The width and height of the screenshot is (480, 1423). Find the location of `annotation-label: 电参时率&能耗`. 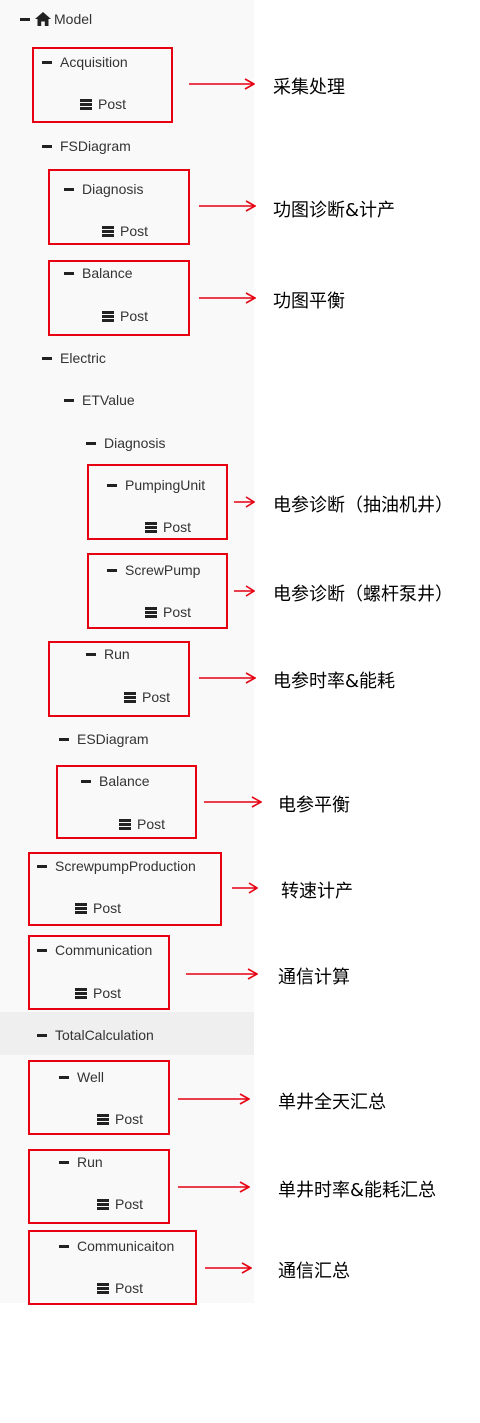

annotation-label: 电参时率&能耗 is located at coordinates (334, 681).